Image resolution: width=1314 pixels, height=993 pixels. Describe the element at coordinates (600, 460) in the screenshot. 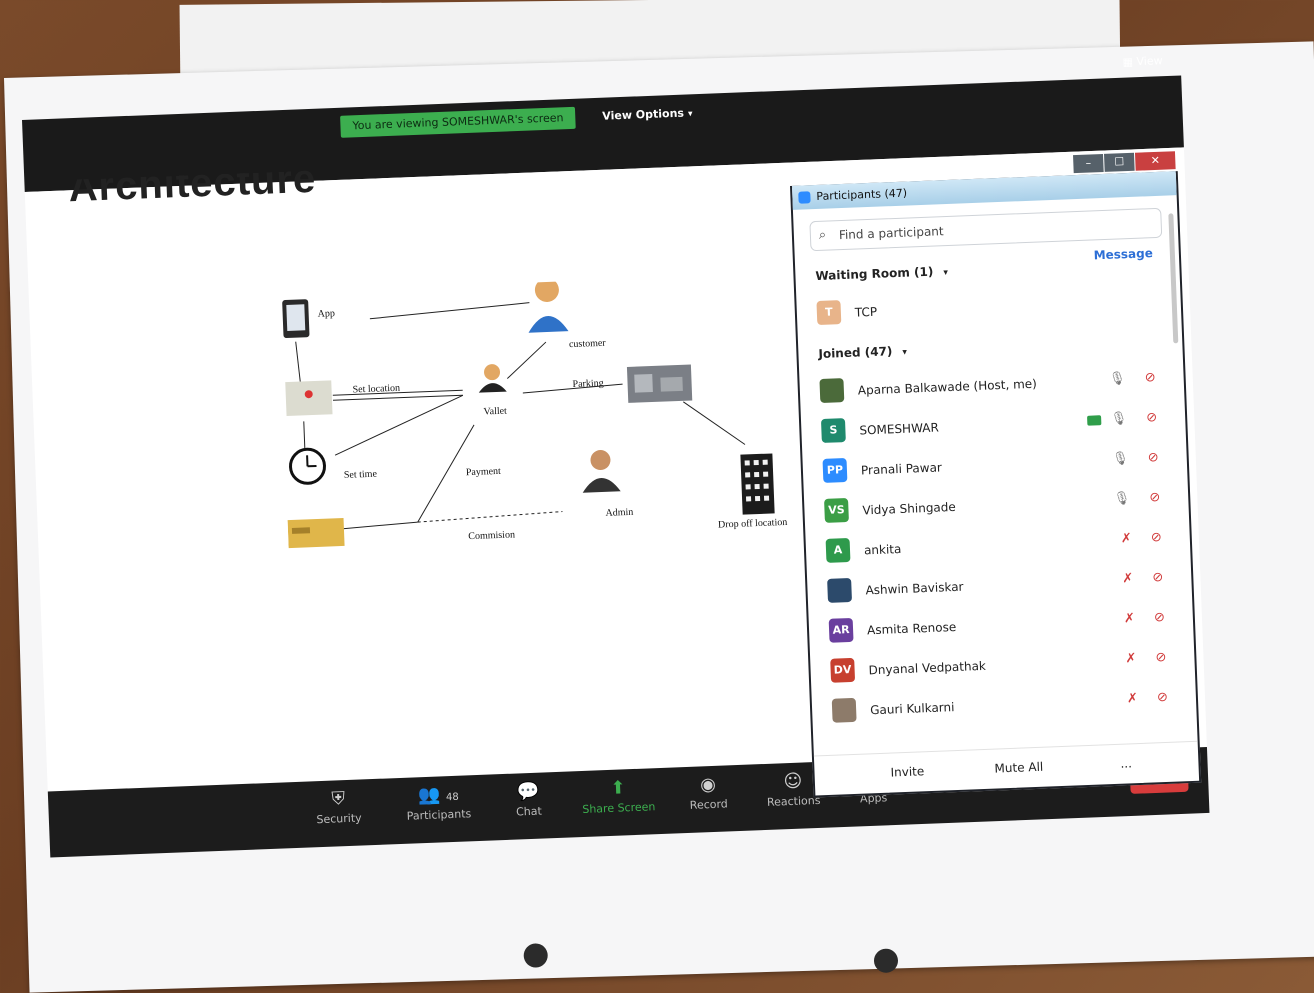

I see `admin-icon` at that location.